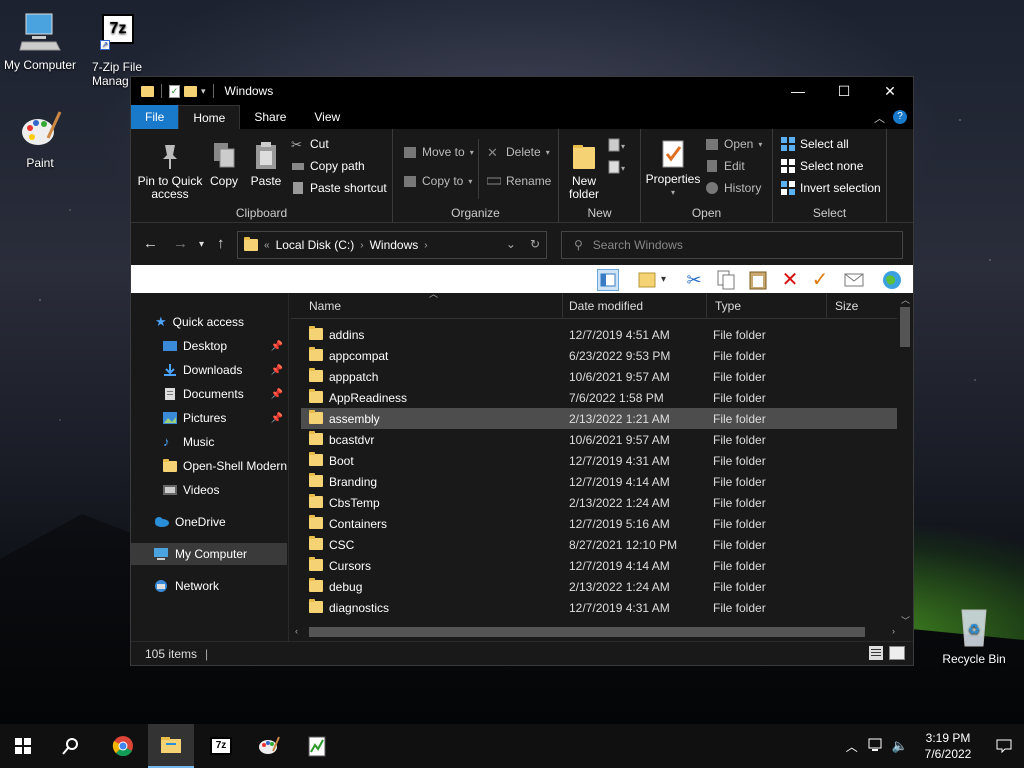 This screenshot has height=768, width=1024. Describe the element at coordinates (209, 522) in the screenshot. I see `nav-onedrive: OneDrive` at that location.